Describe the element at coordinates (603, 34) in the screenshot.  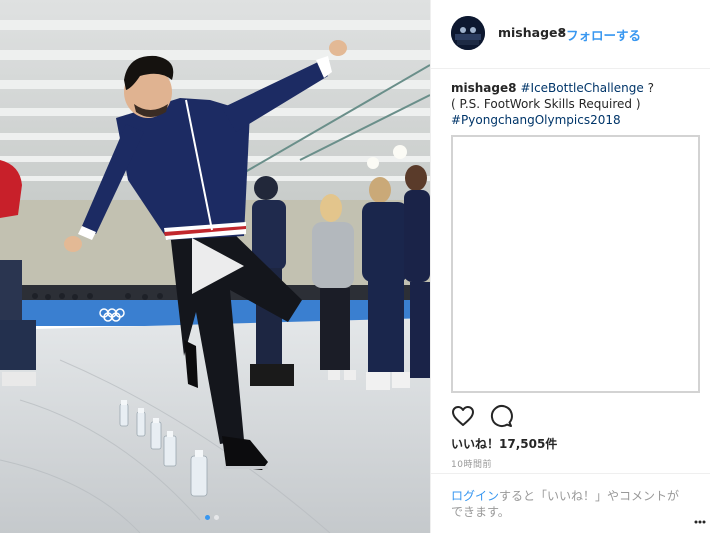
I see `follow-button: フォローする` at that location.